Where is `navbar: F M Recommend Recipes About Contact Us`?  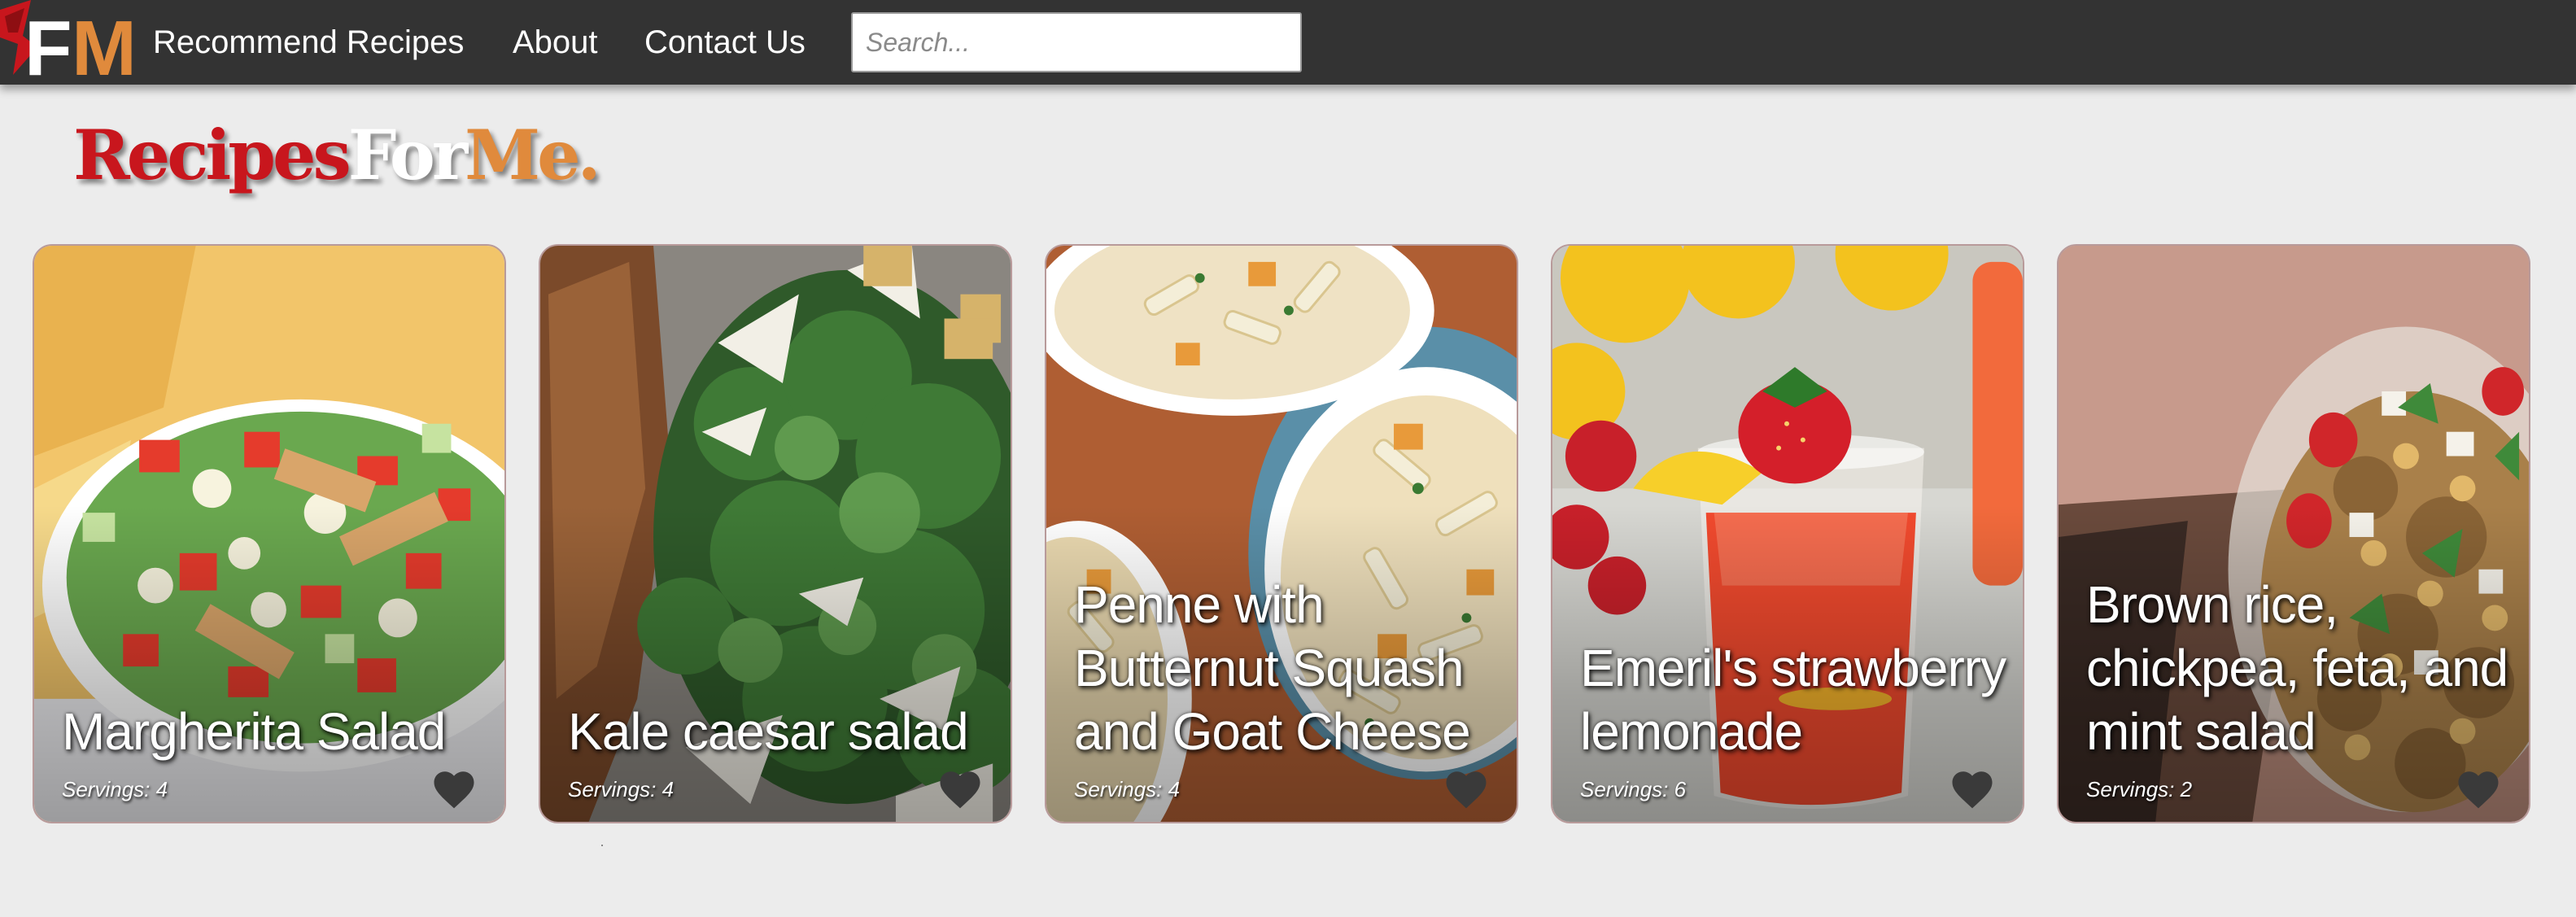
navbar: F M Recommend Recipes About Contact Us is located at coordinates (1288, 42).